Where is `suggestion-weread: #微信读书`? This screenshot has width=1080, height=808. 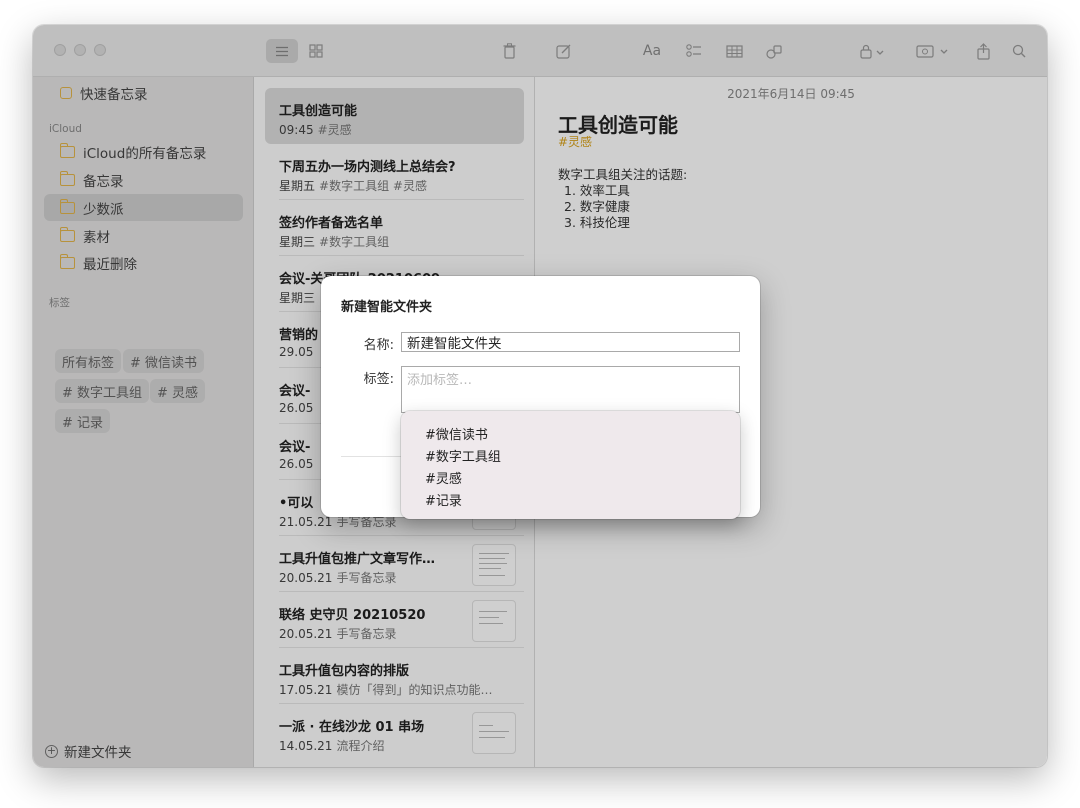
suggestion-weread: #微信读书 is located at coordinates (570, 433).